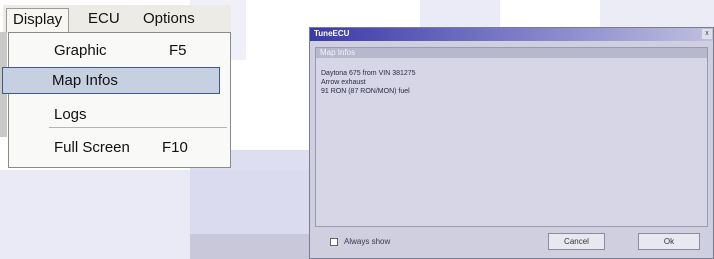  What do you see at coordinates (367, 241) in the screenshot?
I see `always-show-label: Always show` at bounding box center [367, 241].